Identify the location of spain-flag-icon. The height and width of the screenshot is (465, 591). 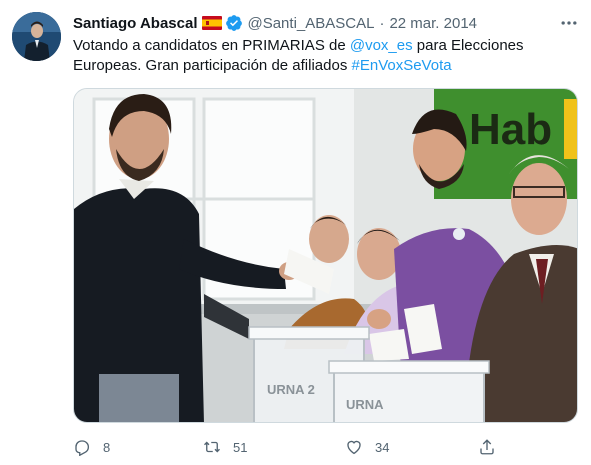
(212, 23).